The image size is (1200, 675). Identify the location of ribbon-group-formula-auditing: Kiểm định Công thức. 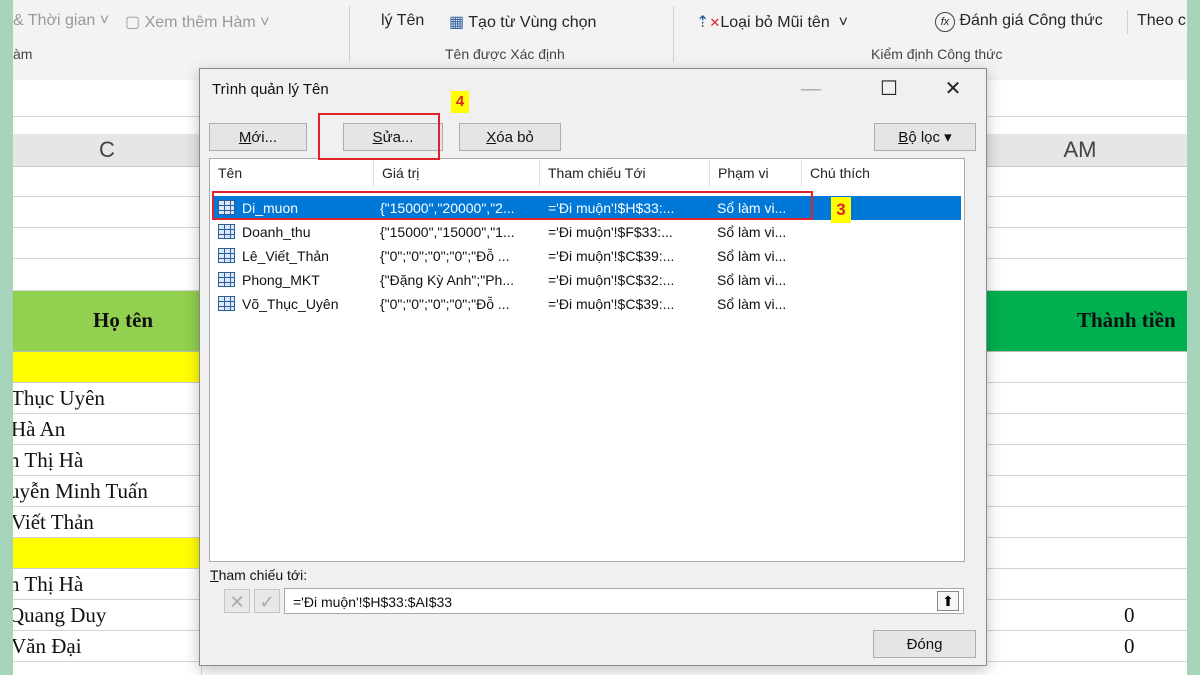
(937, 54).